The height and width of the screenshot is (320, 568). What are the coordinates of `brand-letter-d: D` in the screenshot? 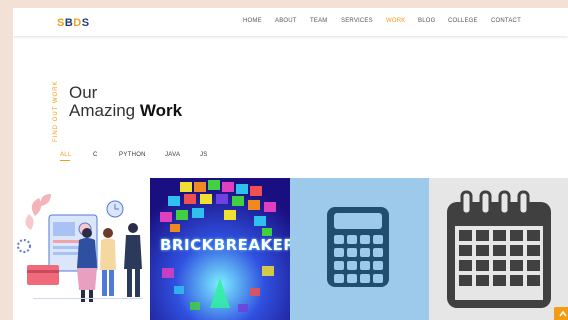 It's located at (77, 23).